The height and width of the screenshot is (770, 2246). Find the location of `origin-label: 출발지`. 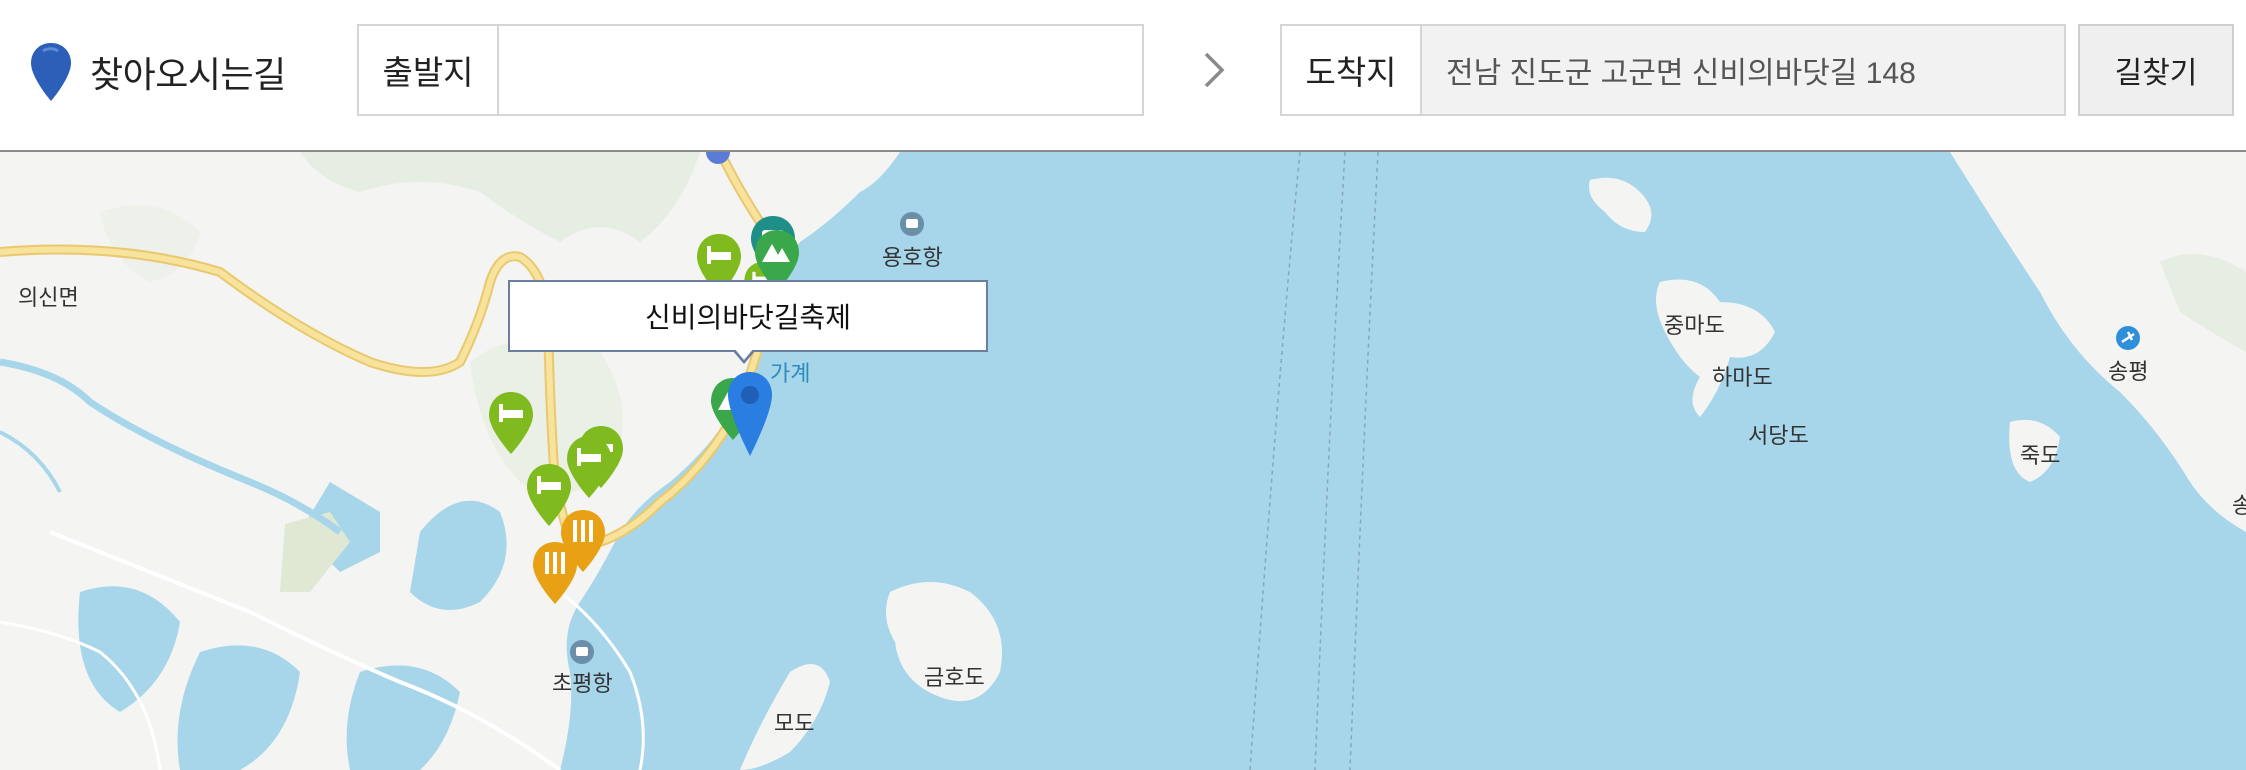

origin-label: 출발지 is located at coordinates (429, 70).